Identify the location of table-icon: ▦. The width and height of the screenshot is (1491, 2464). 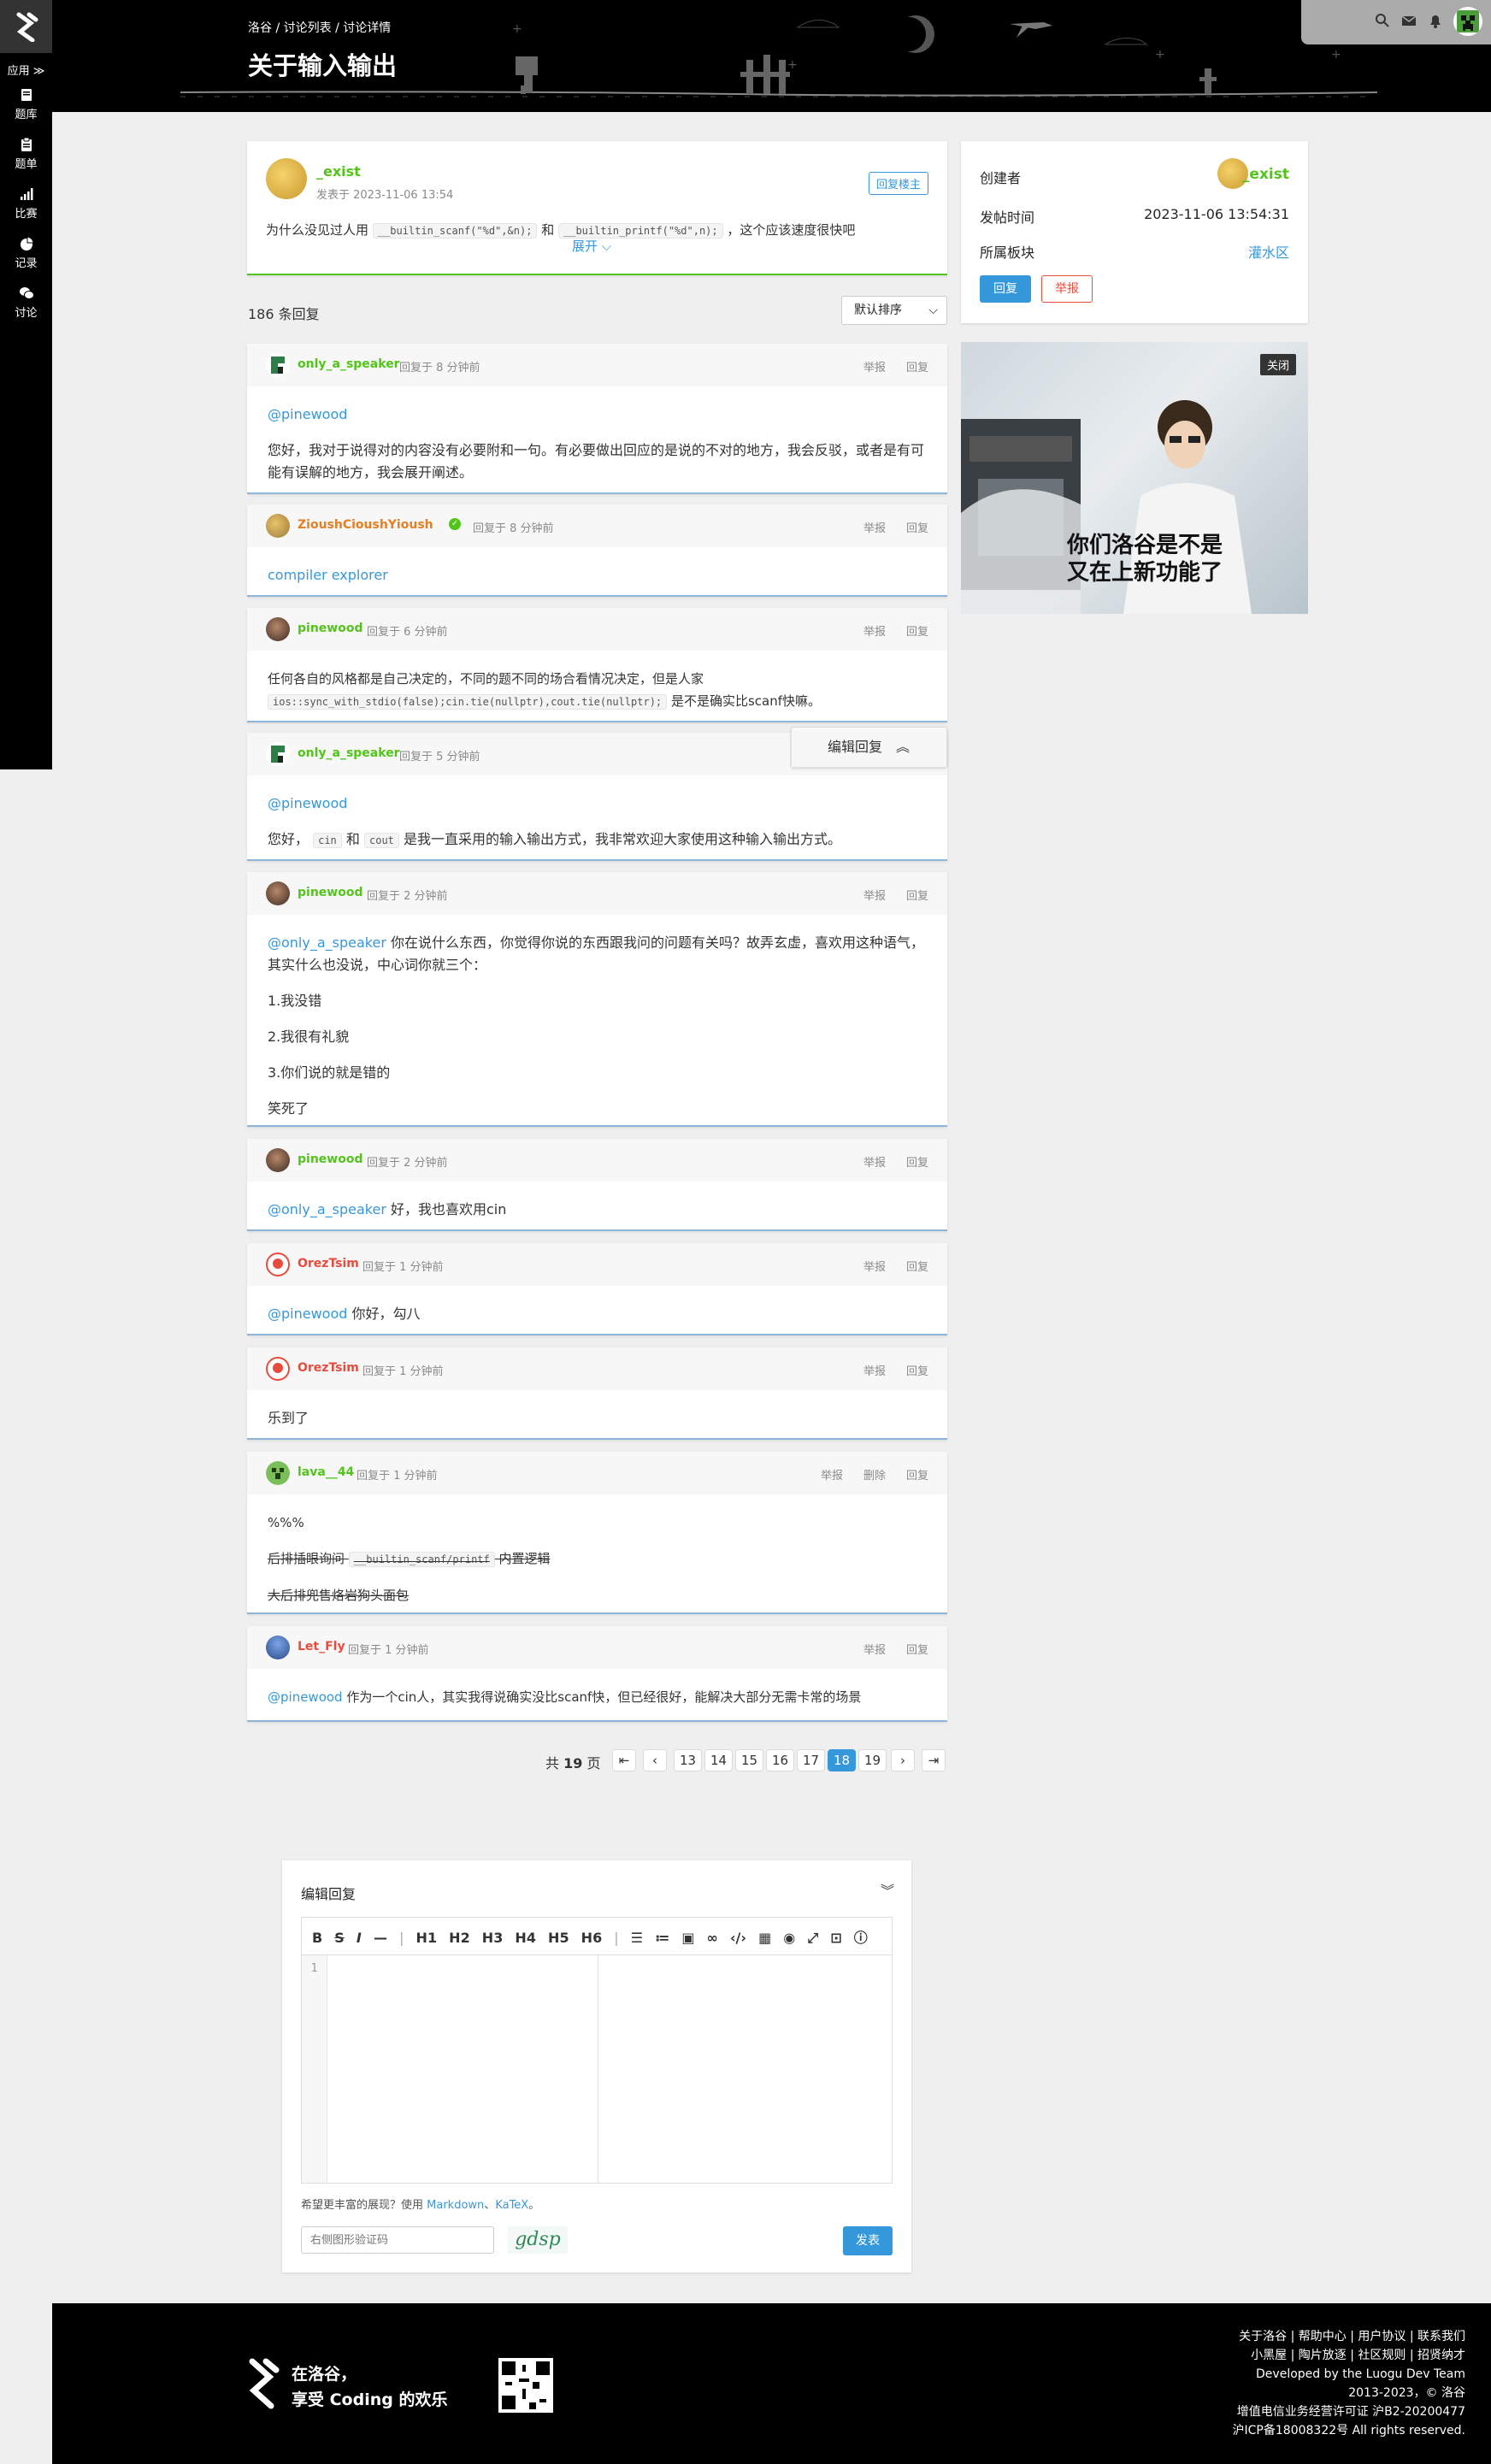
(765, 1938).